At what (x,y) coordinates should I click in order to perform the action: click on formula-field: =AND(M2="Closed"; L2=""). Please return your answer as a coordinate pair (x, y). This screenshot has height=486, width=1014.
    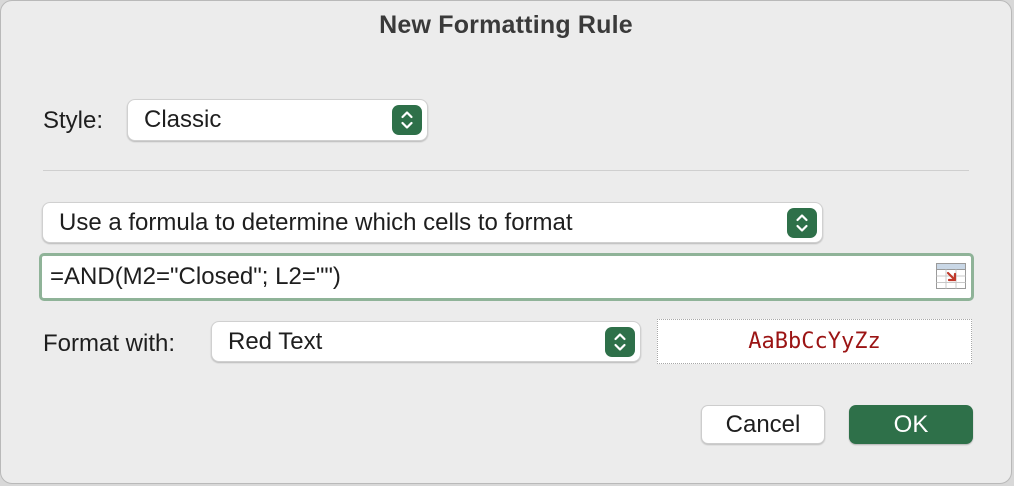
    Looking at the image, I should click on (506, 277).